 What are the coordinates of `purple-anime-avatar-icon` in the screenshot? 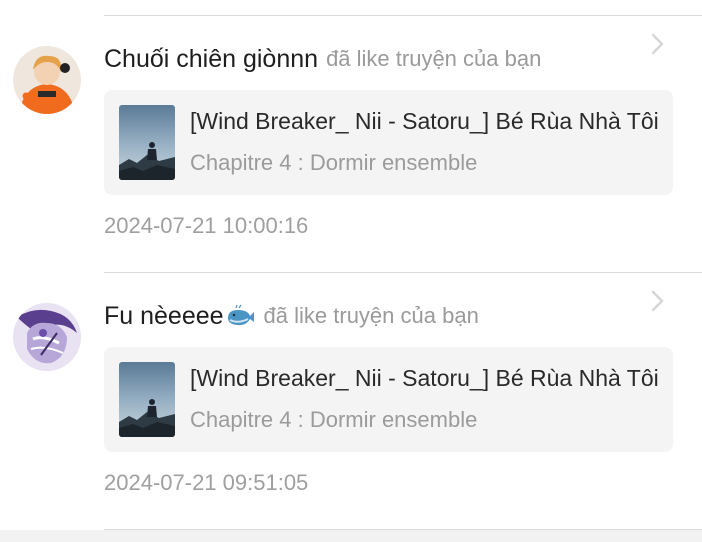 It's located at (47, 337).